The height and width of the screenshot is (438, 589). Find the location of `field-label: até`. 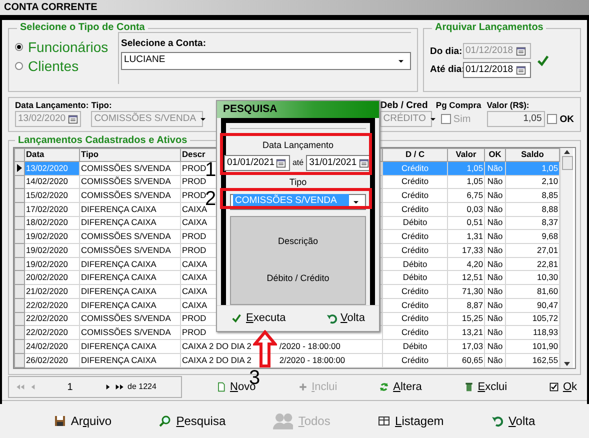

field-label: até is located at coordinates (298, 163).